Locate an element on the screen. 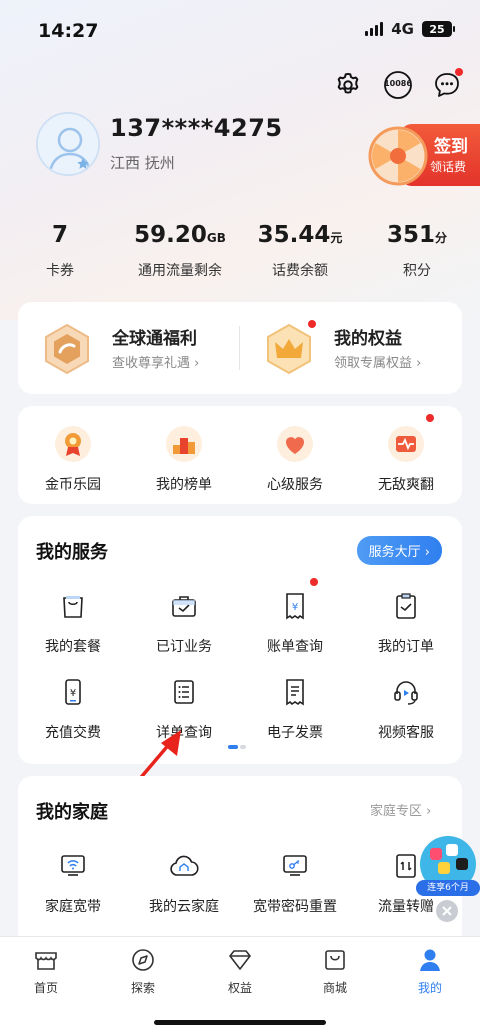  service-video-support: 视频客服 is located at coordinates (406, 707).